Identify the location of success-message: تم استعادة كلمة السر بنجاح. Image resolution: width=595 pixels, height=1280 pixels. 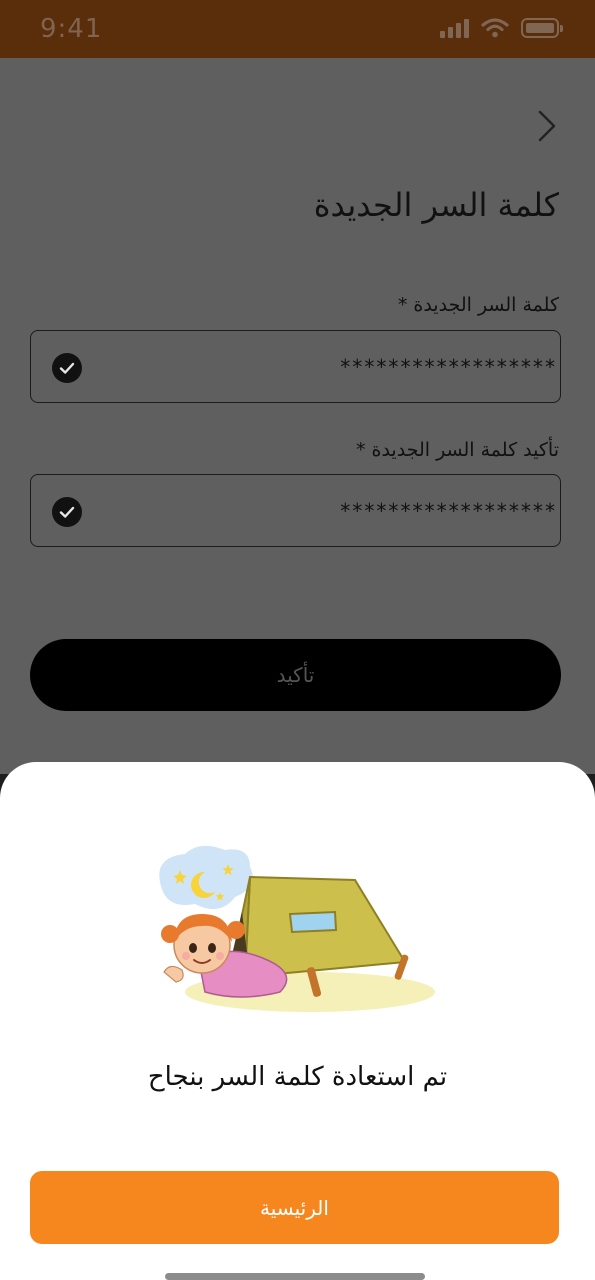
(297, 1077).